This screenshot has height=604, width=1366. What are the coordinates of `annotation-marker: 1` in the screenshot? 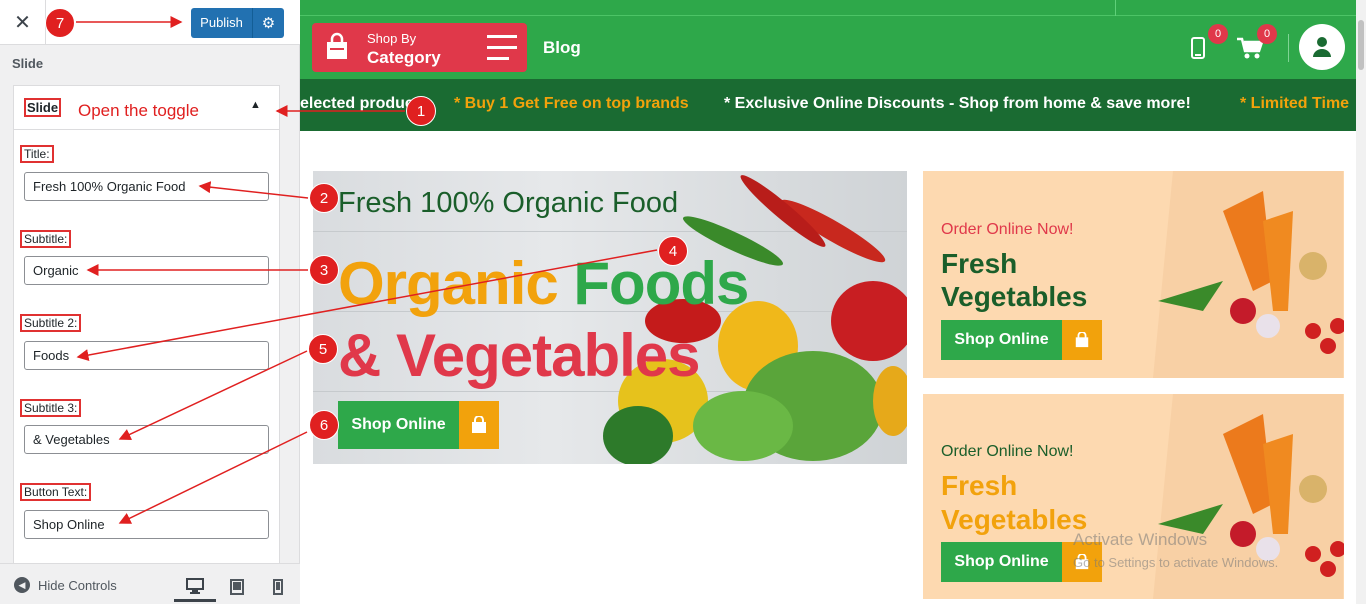 It's located at (421, 111).